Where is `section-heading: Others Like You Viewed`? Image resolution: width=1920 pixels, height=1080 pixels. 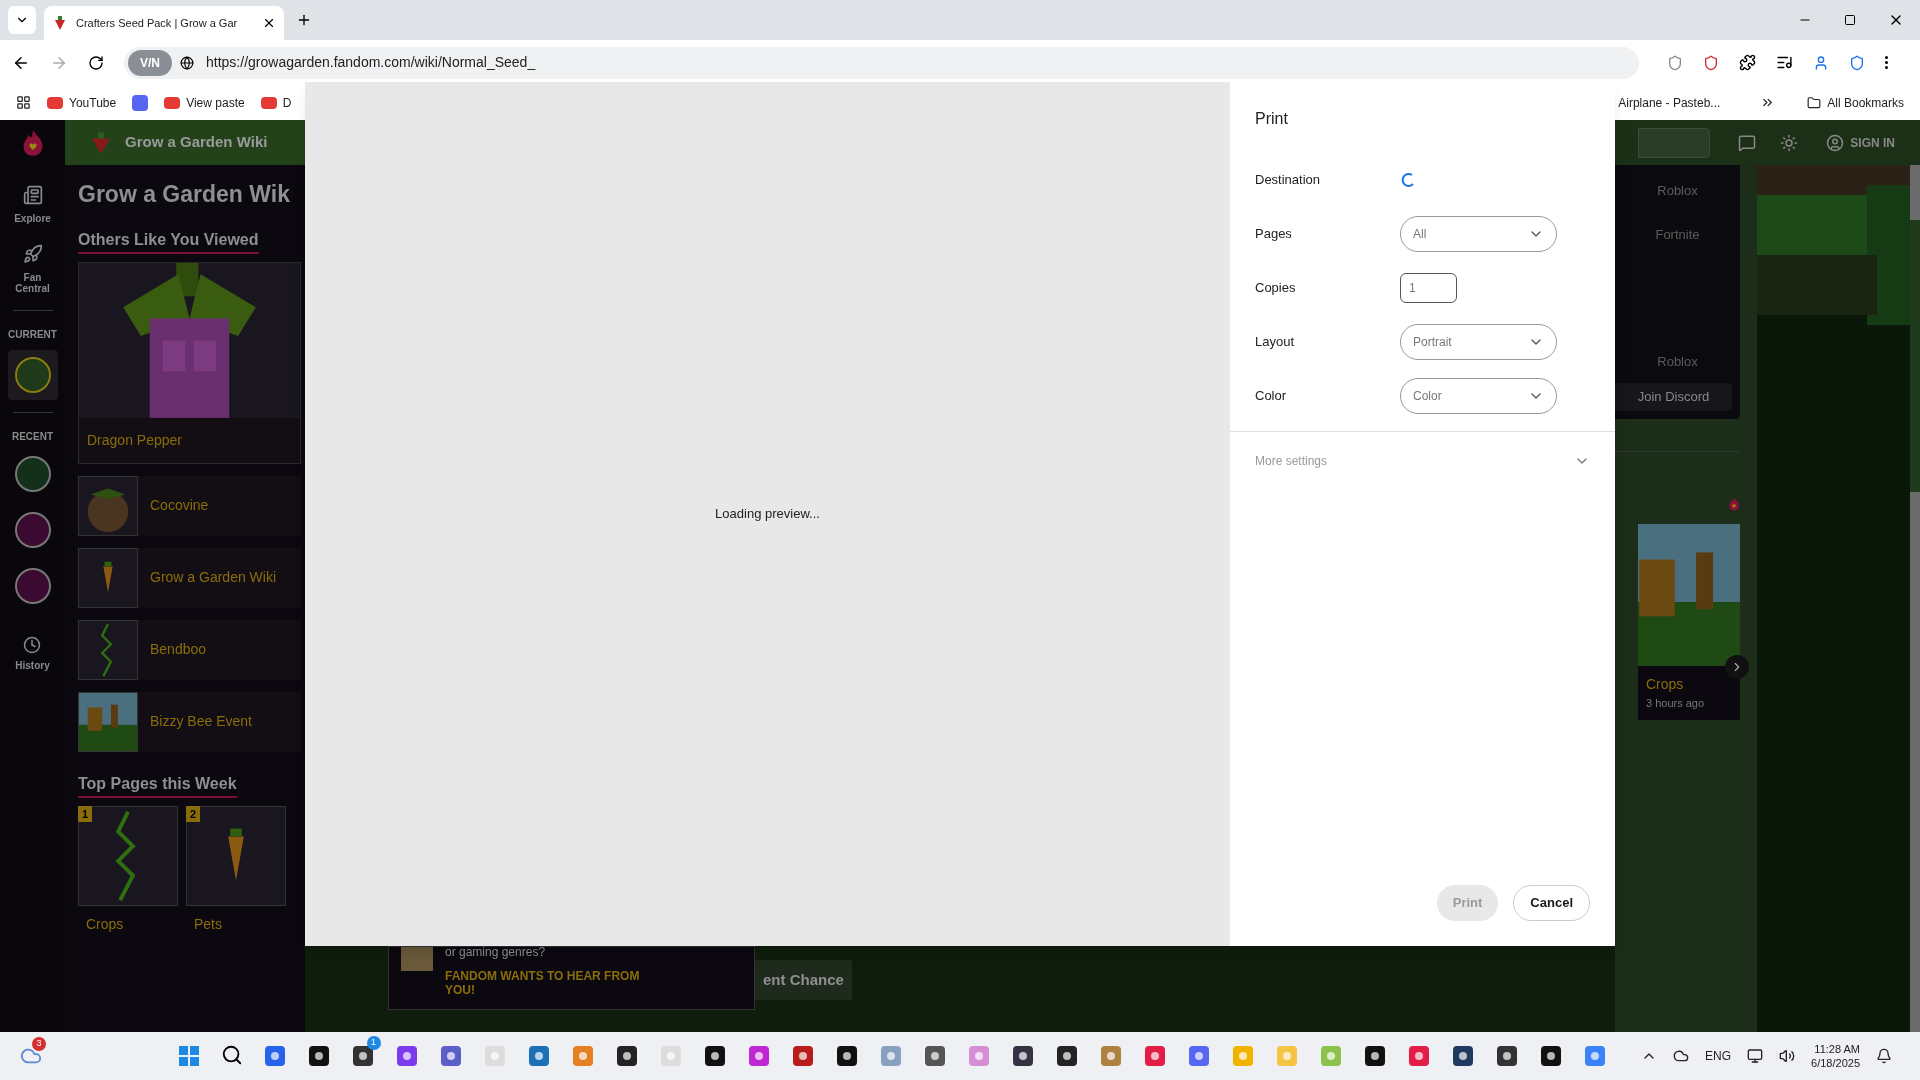
section-heading: Others Like You Viewed is located at coordinates (168, 240).